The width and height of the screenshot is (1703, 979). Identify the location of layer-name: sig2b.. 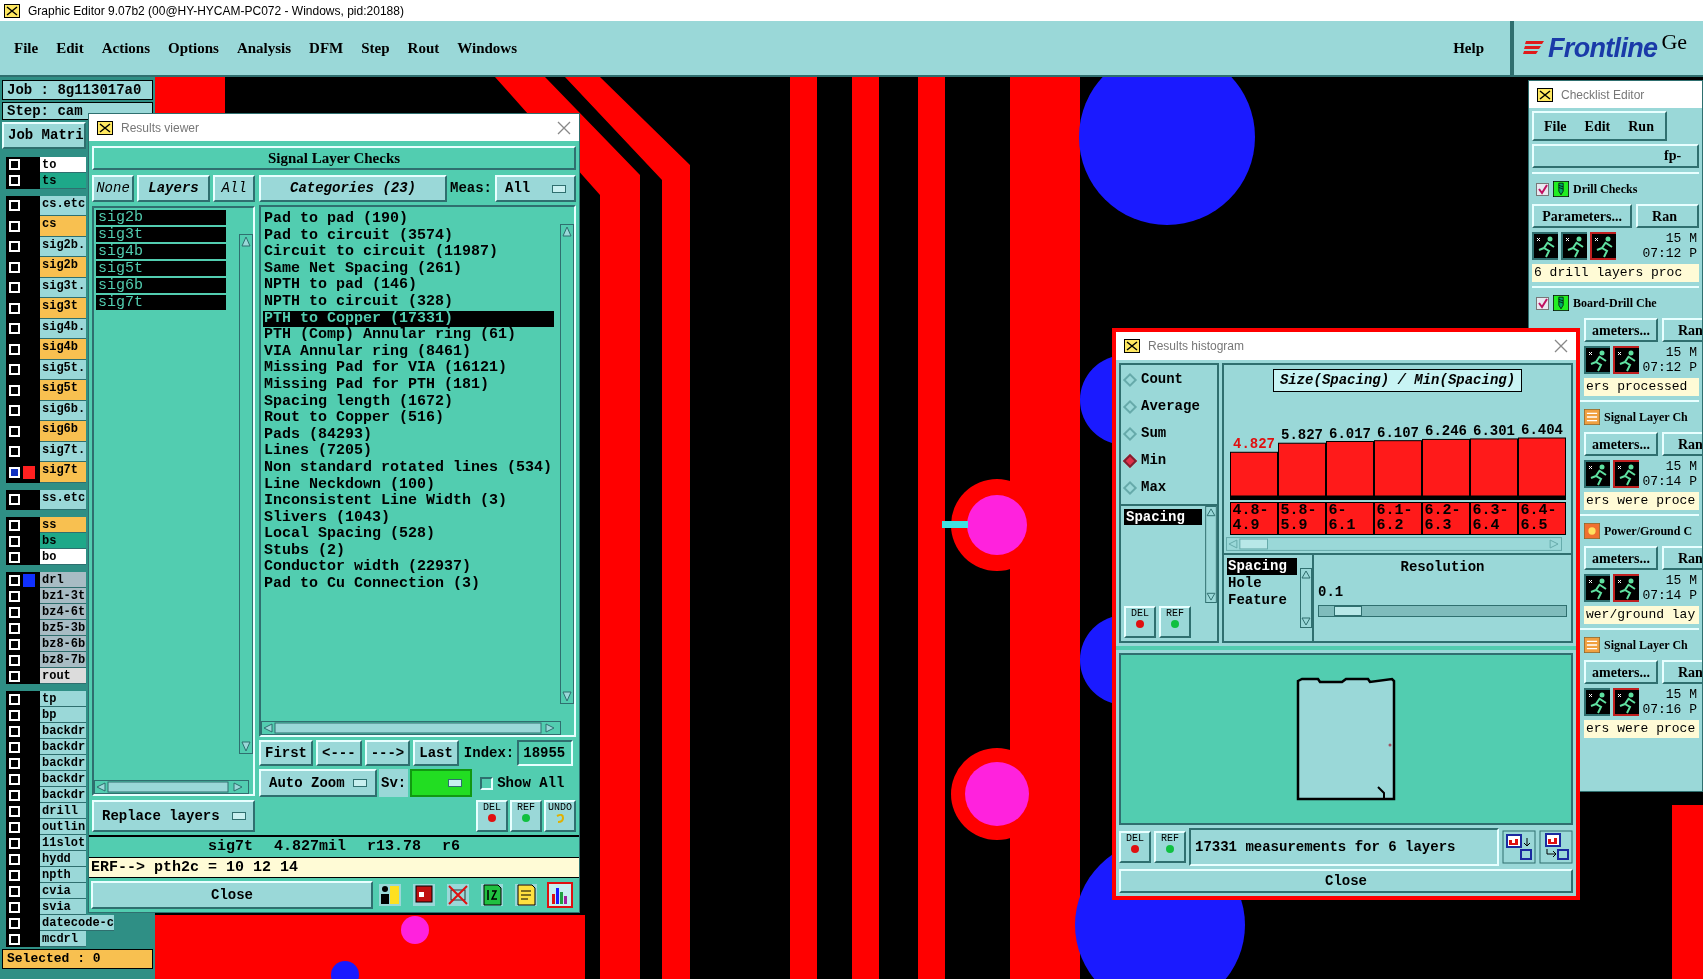
(63, 246).